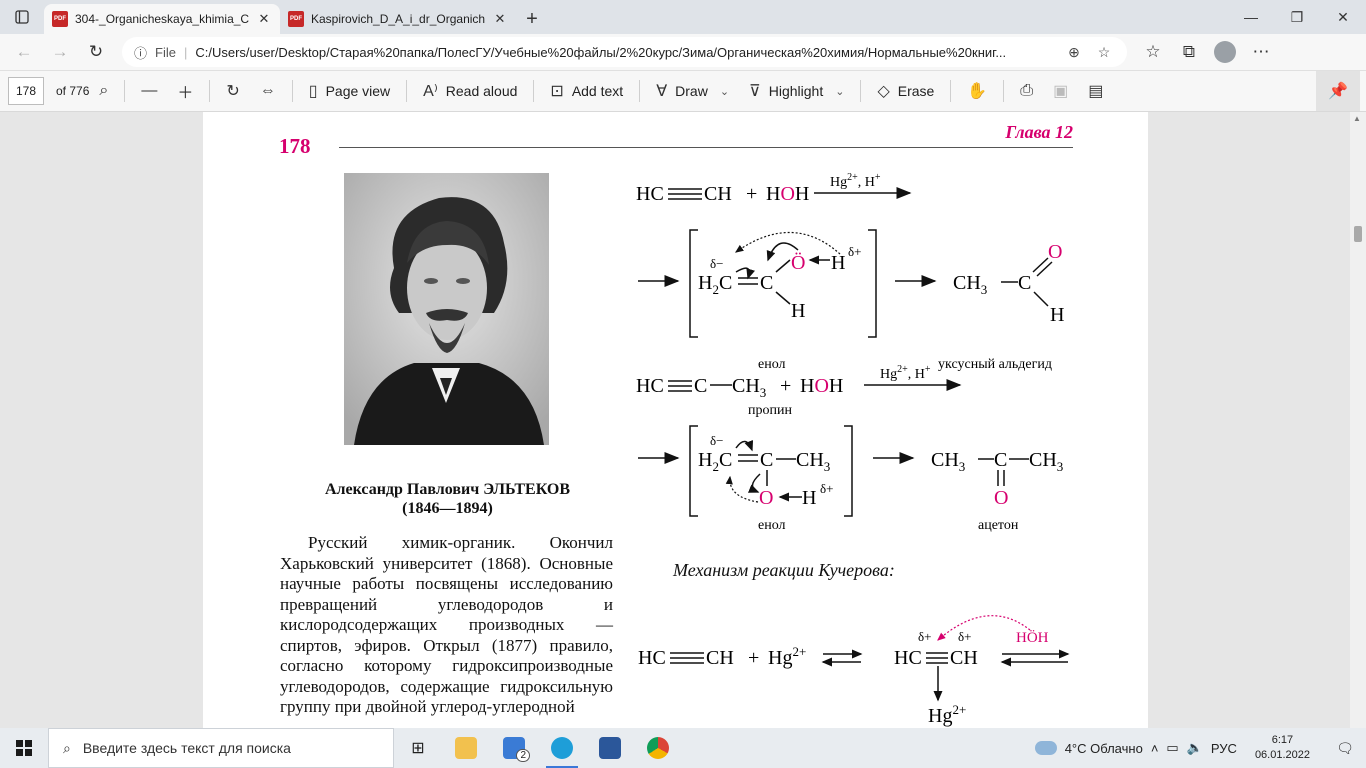  What do you see at coordinates (796, 91) in the screenshot?
I see `highlight-button: ⊽ Highlight ⌄` at bounding box center [796, 91].